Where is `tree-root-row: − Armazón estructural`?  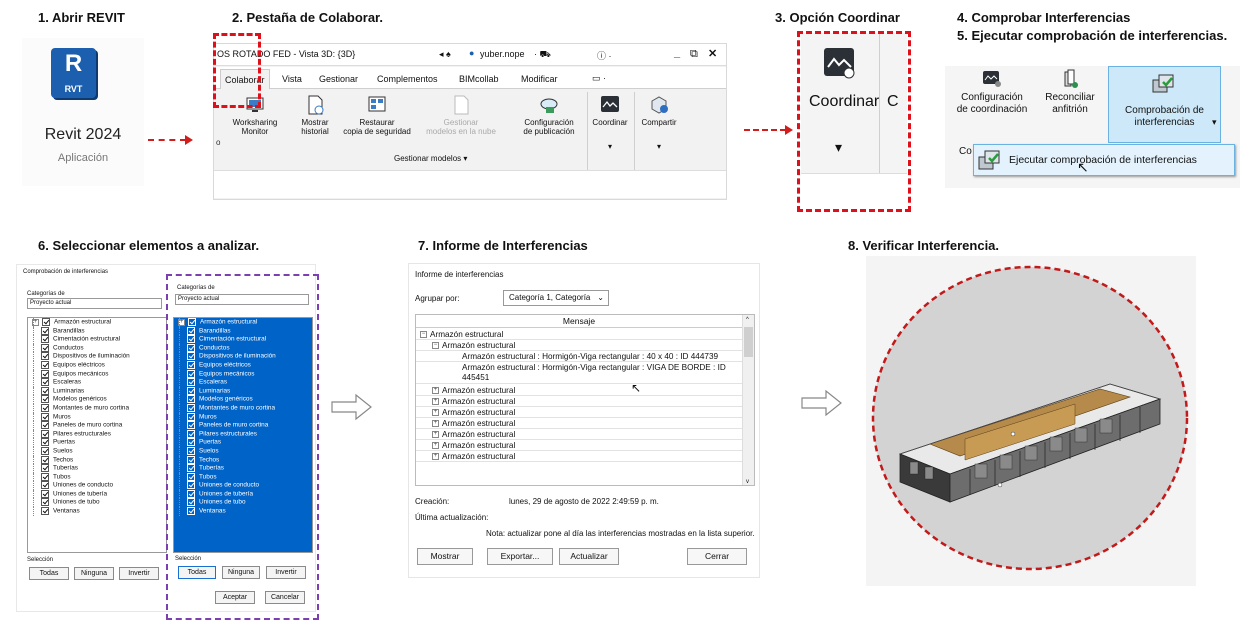
tree-root-row: − Armazón estructural is located at coordinates (579, 334).